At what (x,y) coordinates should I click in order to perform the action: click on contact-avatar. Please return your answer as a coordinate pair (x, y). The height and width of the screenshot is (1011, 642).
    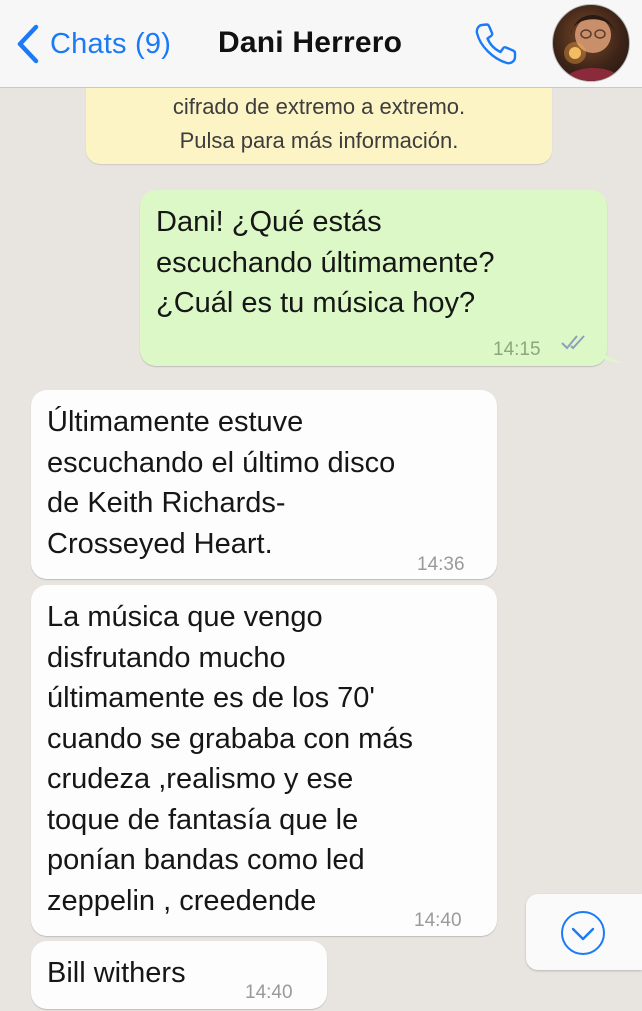
    Looking at the image, I should click on (591, 43).